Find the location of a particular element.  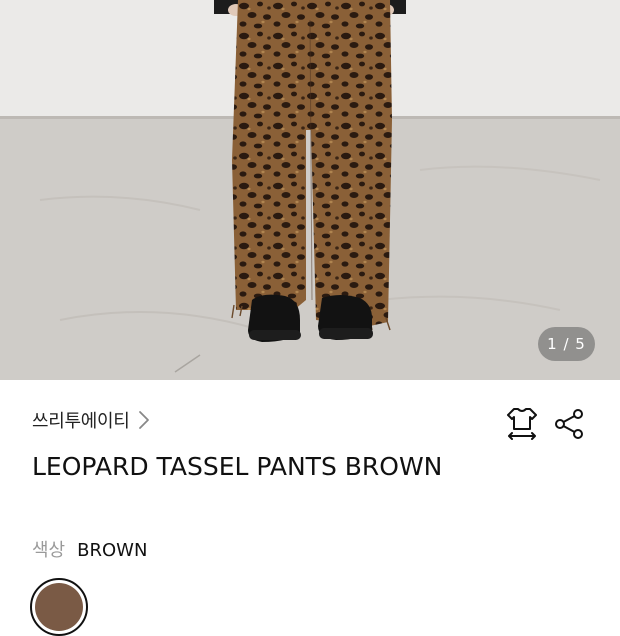

product-title: LEOPARD TASSEL PANTS BROWN is located at coordinates (237, 466).